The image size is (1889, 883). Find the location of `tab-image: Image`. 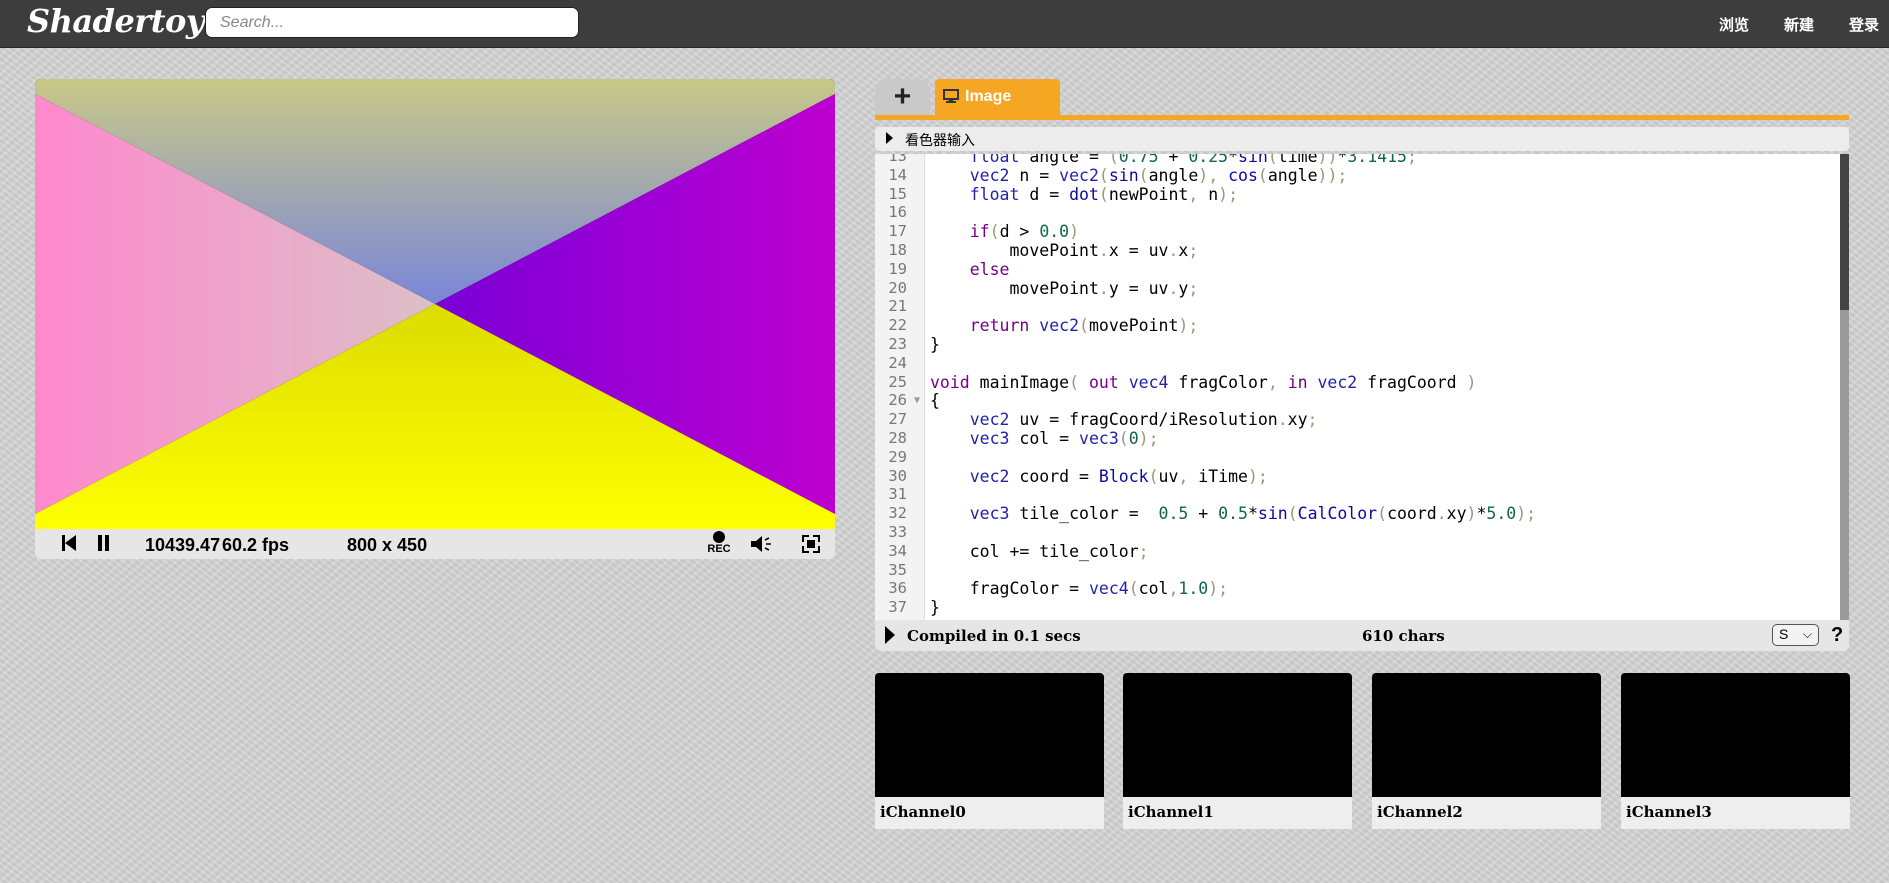

tab-image: Image is located at coordinates (997, 97).